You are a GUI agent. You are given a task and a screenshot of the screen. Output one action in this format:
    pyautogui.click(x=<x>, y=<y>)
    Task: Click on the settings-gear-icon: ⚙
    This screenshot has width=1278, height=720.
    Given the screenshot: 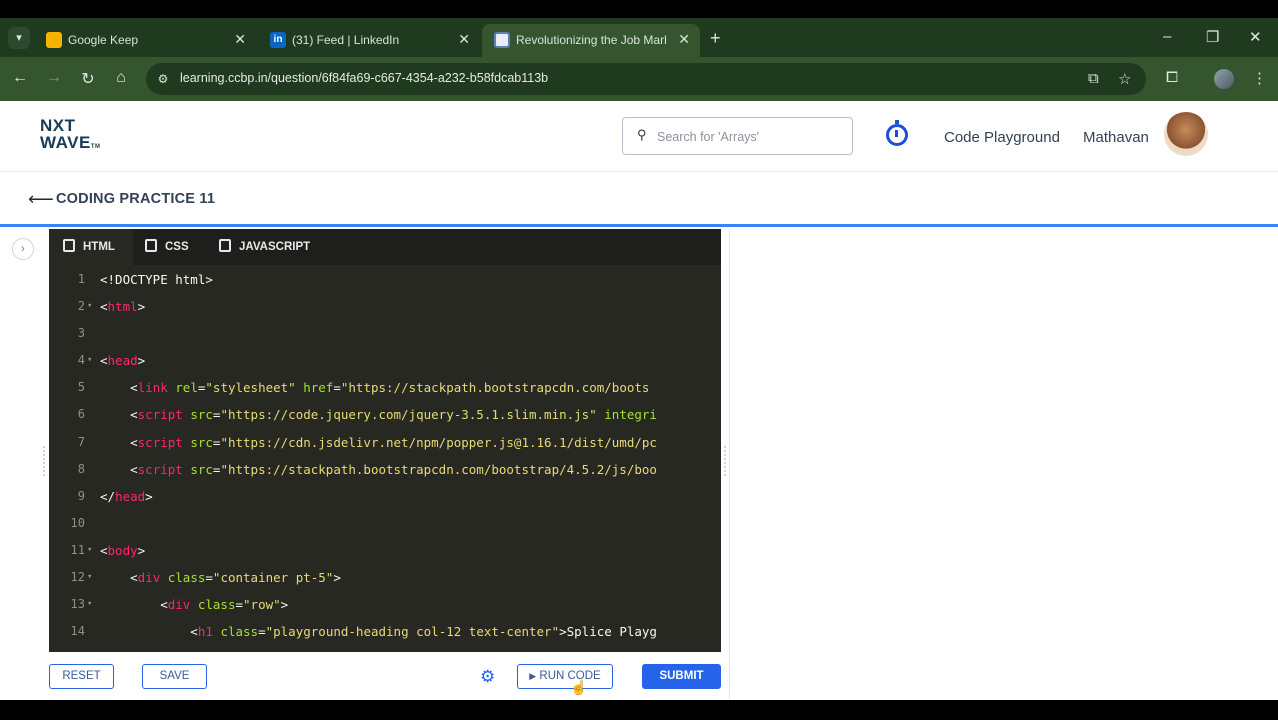 What is the action you would take?
    pyautogui.click(x=487, y=677)
    